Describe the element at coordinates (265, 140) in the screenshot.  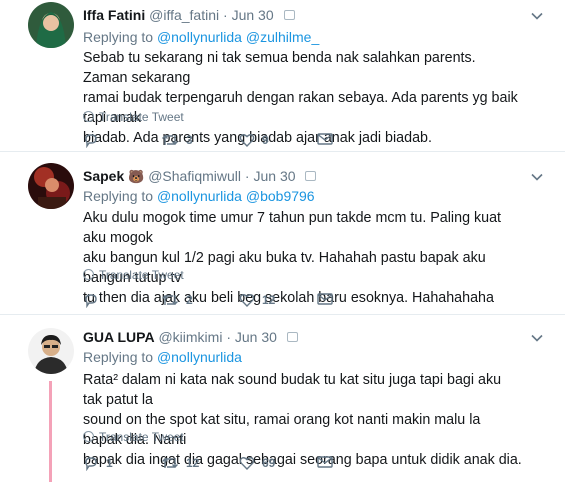
I see `like-count: 9` at that location.